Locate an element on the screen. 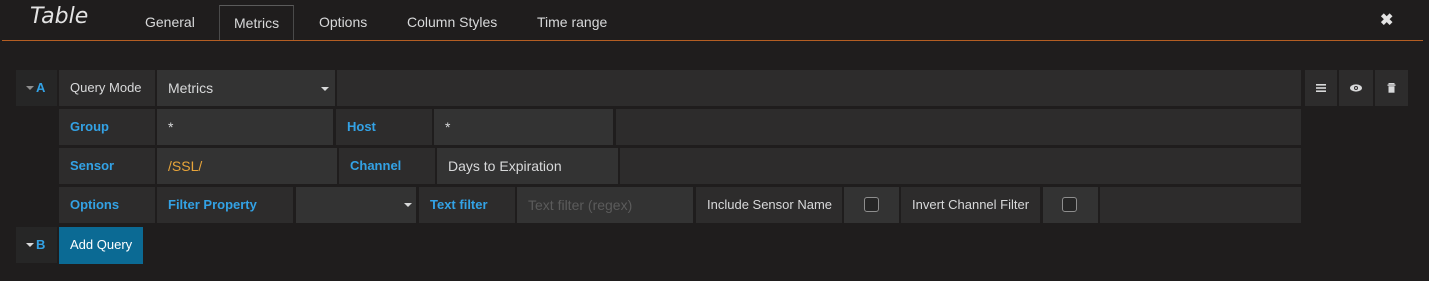  query-ref-id: A is located at coordinates (41, 87).